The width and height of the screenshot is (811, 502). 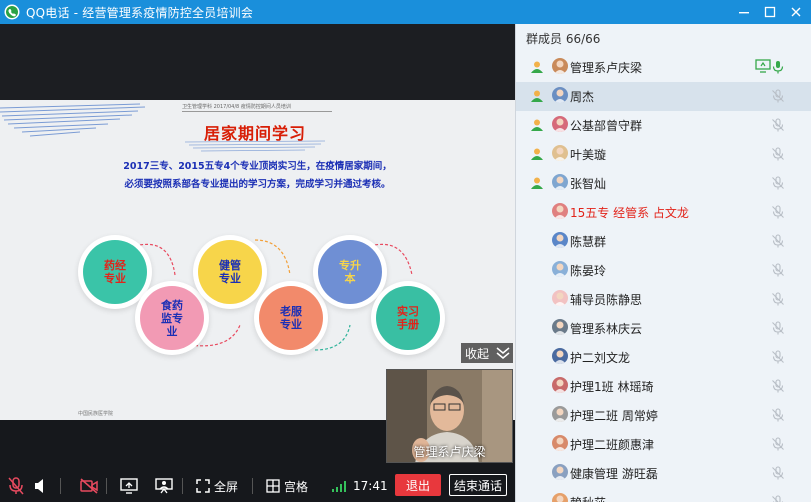 What do you see at coordinates (350, 272) in the screenshot?
I see `circle-zhuanshengben: 专升 本` at bounding box center [350, 272].